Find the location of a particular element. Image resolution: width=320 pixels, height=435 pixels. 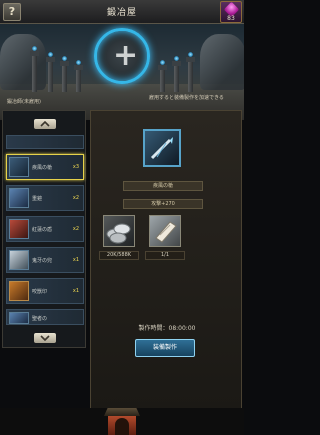

city-gate-button is located at coordinates (122, 421).